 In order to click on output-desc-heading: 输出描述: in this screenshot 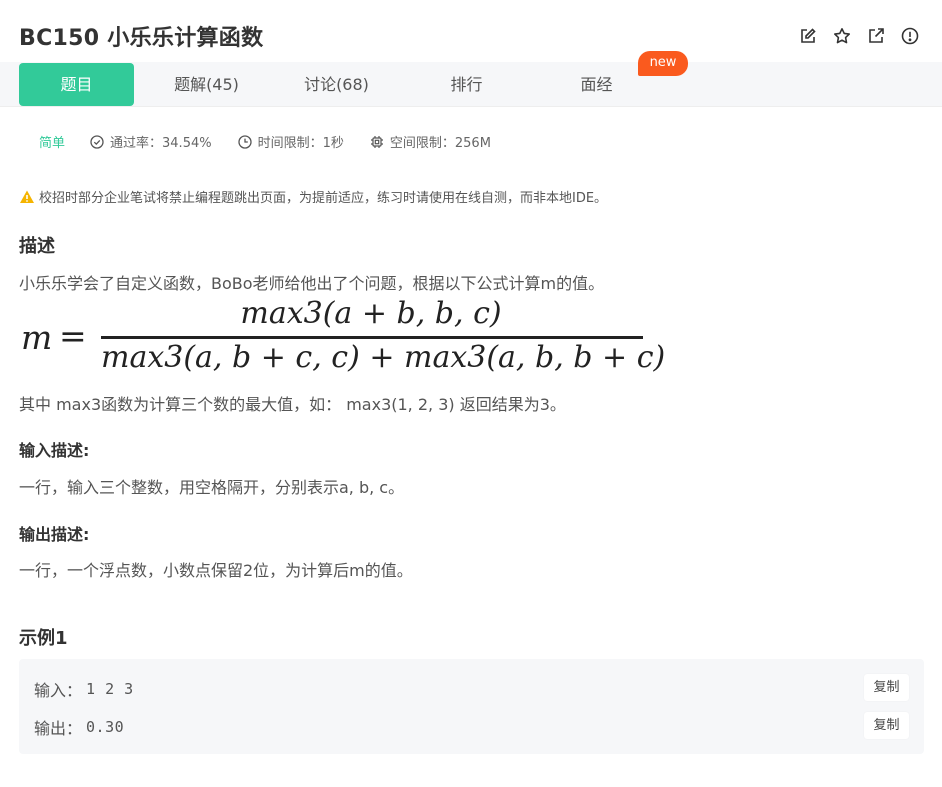, I will do `click(54, 534)`.